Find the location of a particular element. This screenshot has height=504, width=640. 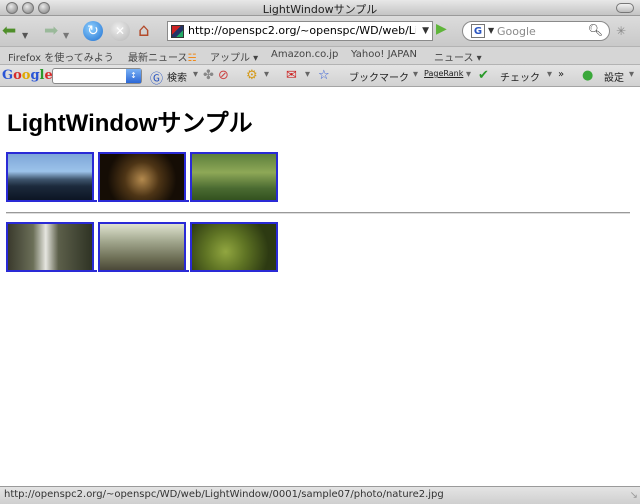

search-input: Google is located at coordinates (516, 31).